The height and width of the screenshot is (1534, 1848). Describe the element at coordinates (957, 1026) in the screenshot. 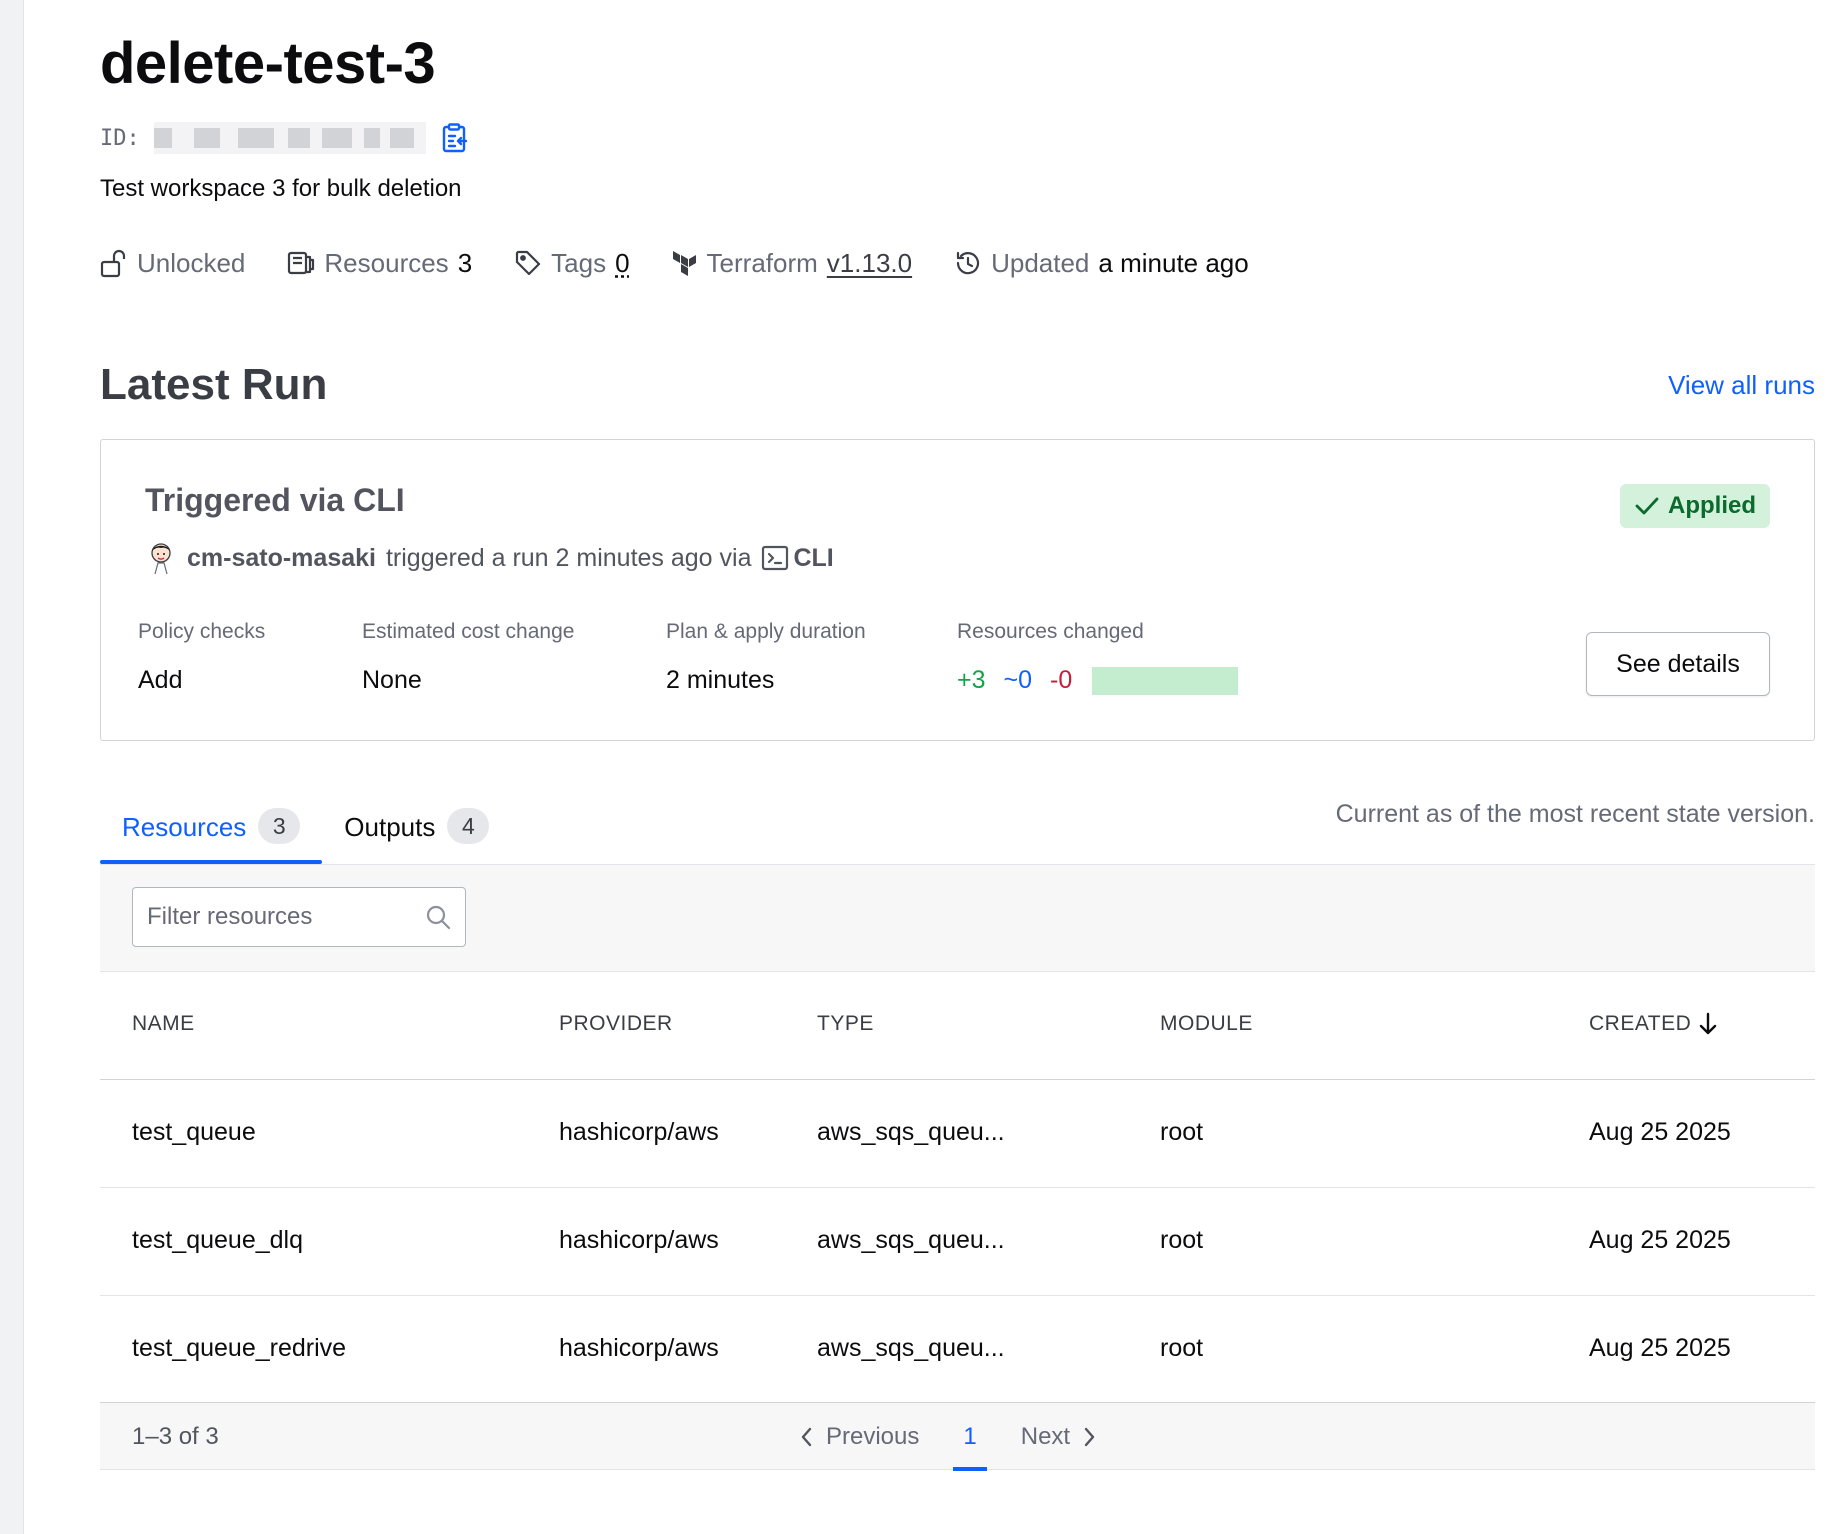

I see `table-header: NAME PROVIDER TYPE MODULE CREATED` at that location.